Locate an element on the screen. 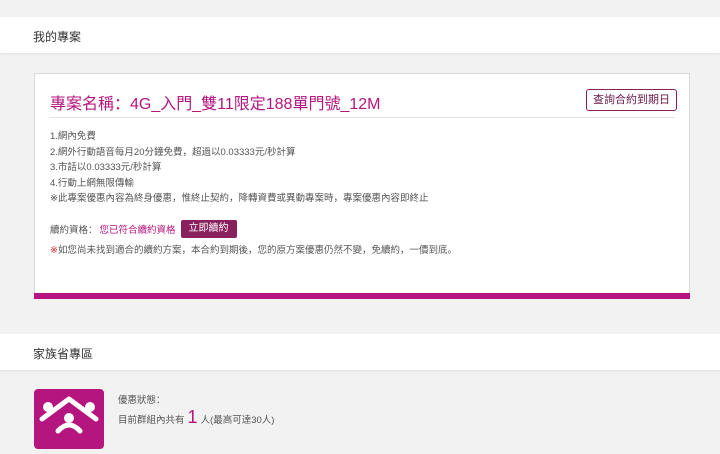 The width and height of the screenshot is (720, 454). section-title: 家族省專區 is located at coordinates (63, 354).